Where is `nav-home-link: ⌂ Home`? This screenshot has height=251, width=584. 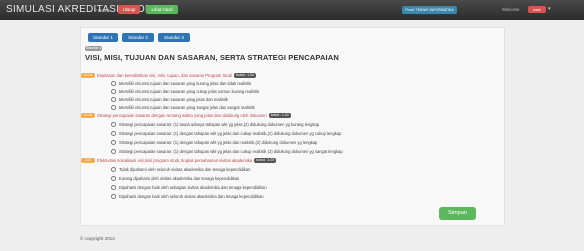 nav-home-link: ⌂ Home is located at coordinates (102, 10).